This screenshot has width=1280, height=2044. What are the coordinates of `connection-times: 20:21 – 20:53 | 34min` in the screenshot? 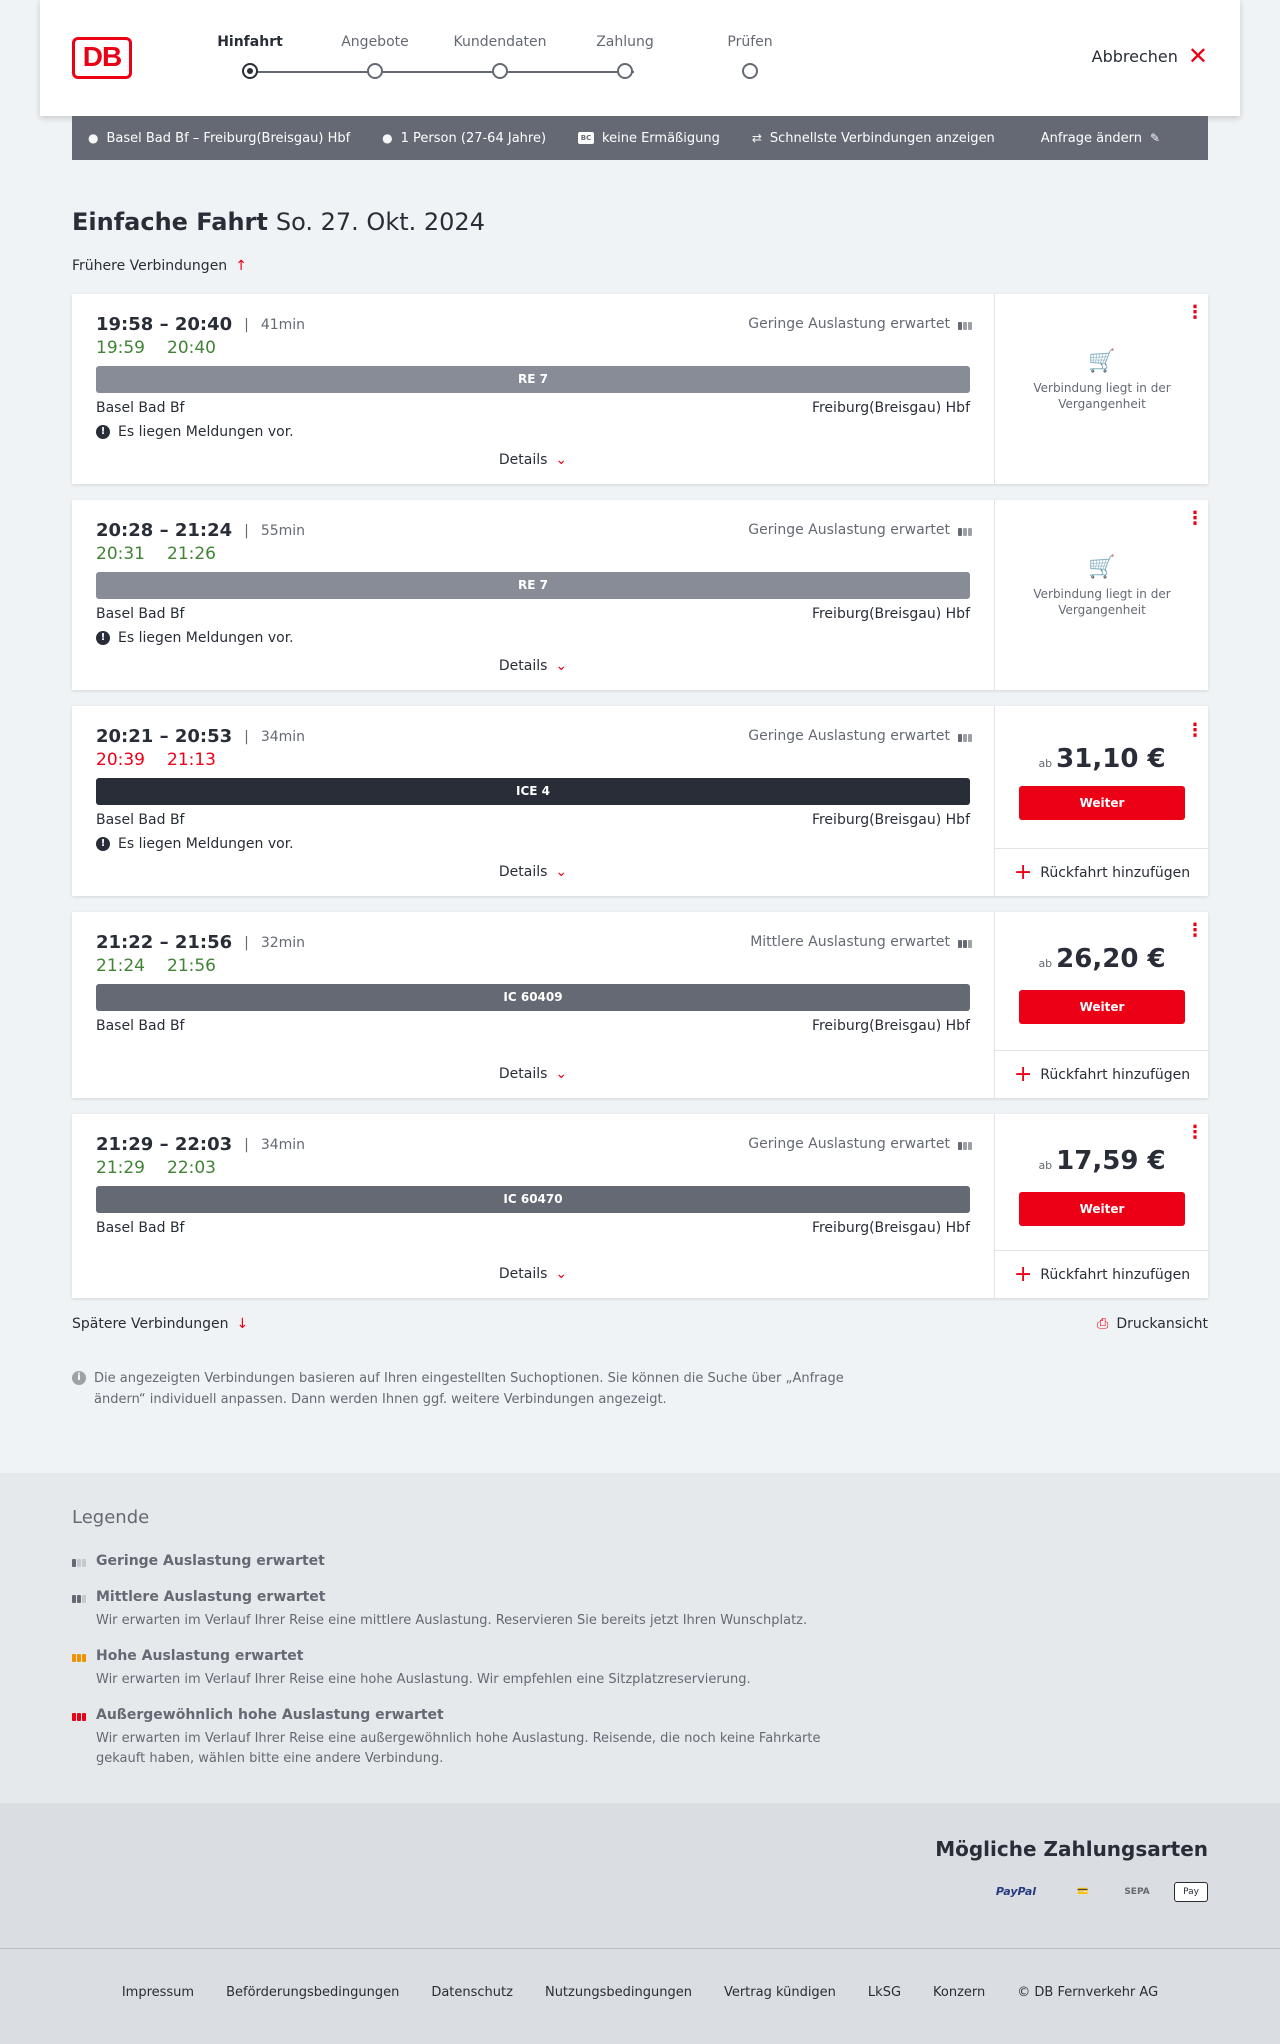 It's located at (201, 736).